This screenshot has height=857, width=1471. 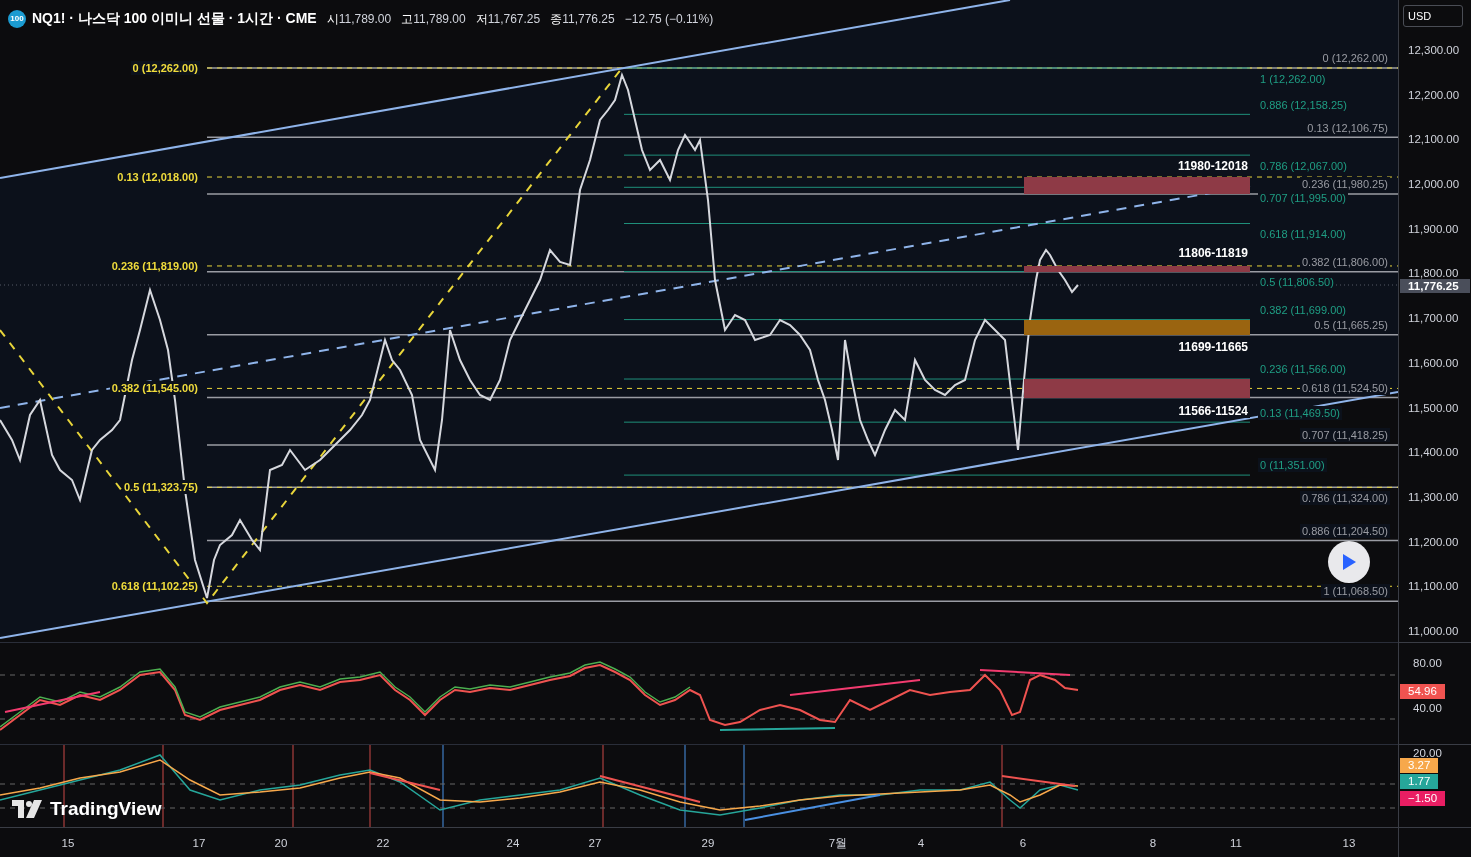 I want to click on price-tick: 11,200.00, so click(x=1433, y=541).